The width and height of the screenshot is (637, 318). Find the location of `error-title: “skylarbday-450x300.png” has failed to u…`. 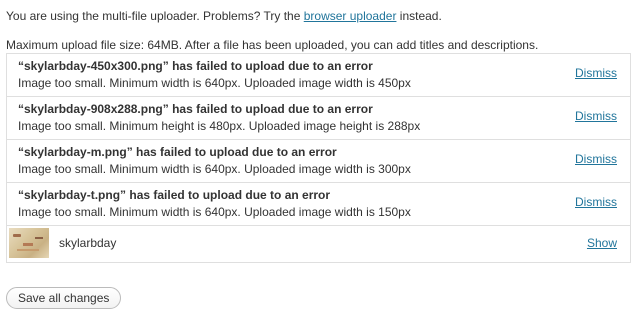

error-title: “skylarbday-450x300.png” has failed to u… is located at coordinates (195, 66).